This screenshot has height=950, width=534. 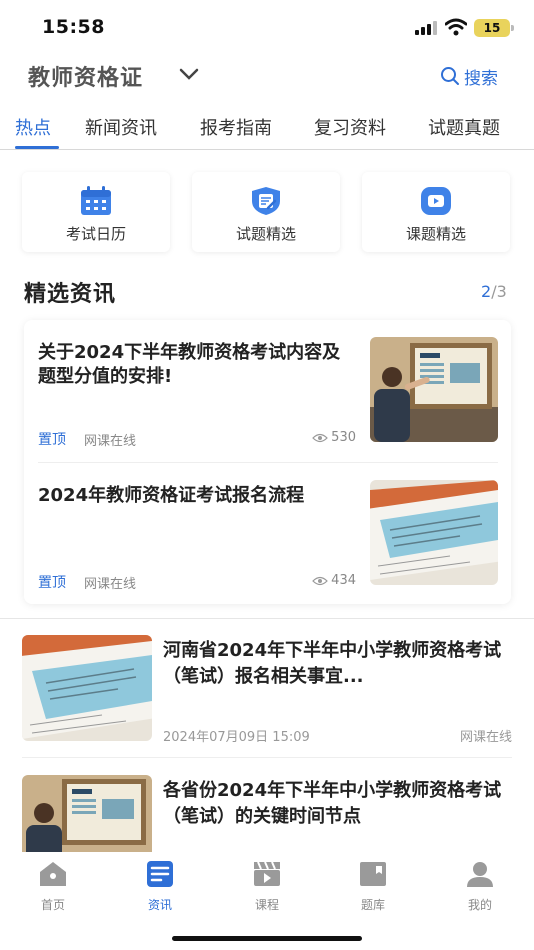 I want to click on nav-courses: 课程, so click(x=267, y=886).